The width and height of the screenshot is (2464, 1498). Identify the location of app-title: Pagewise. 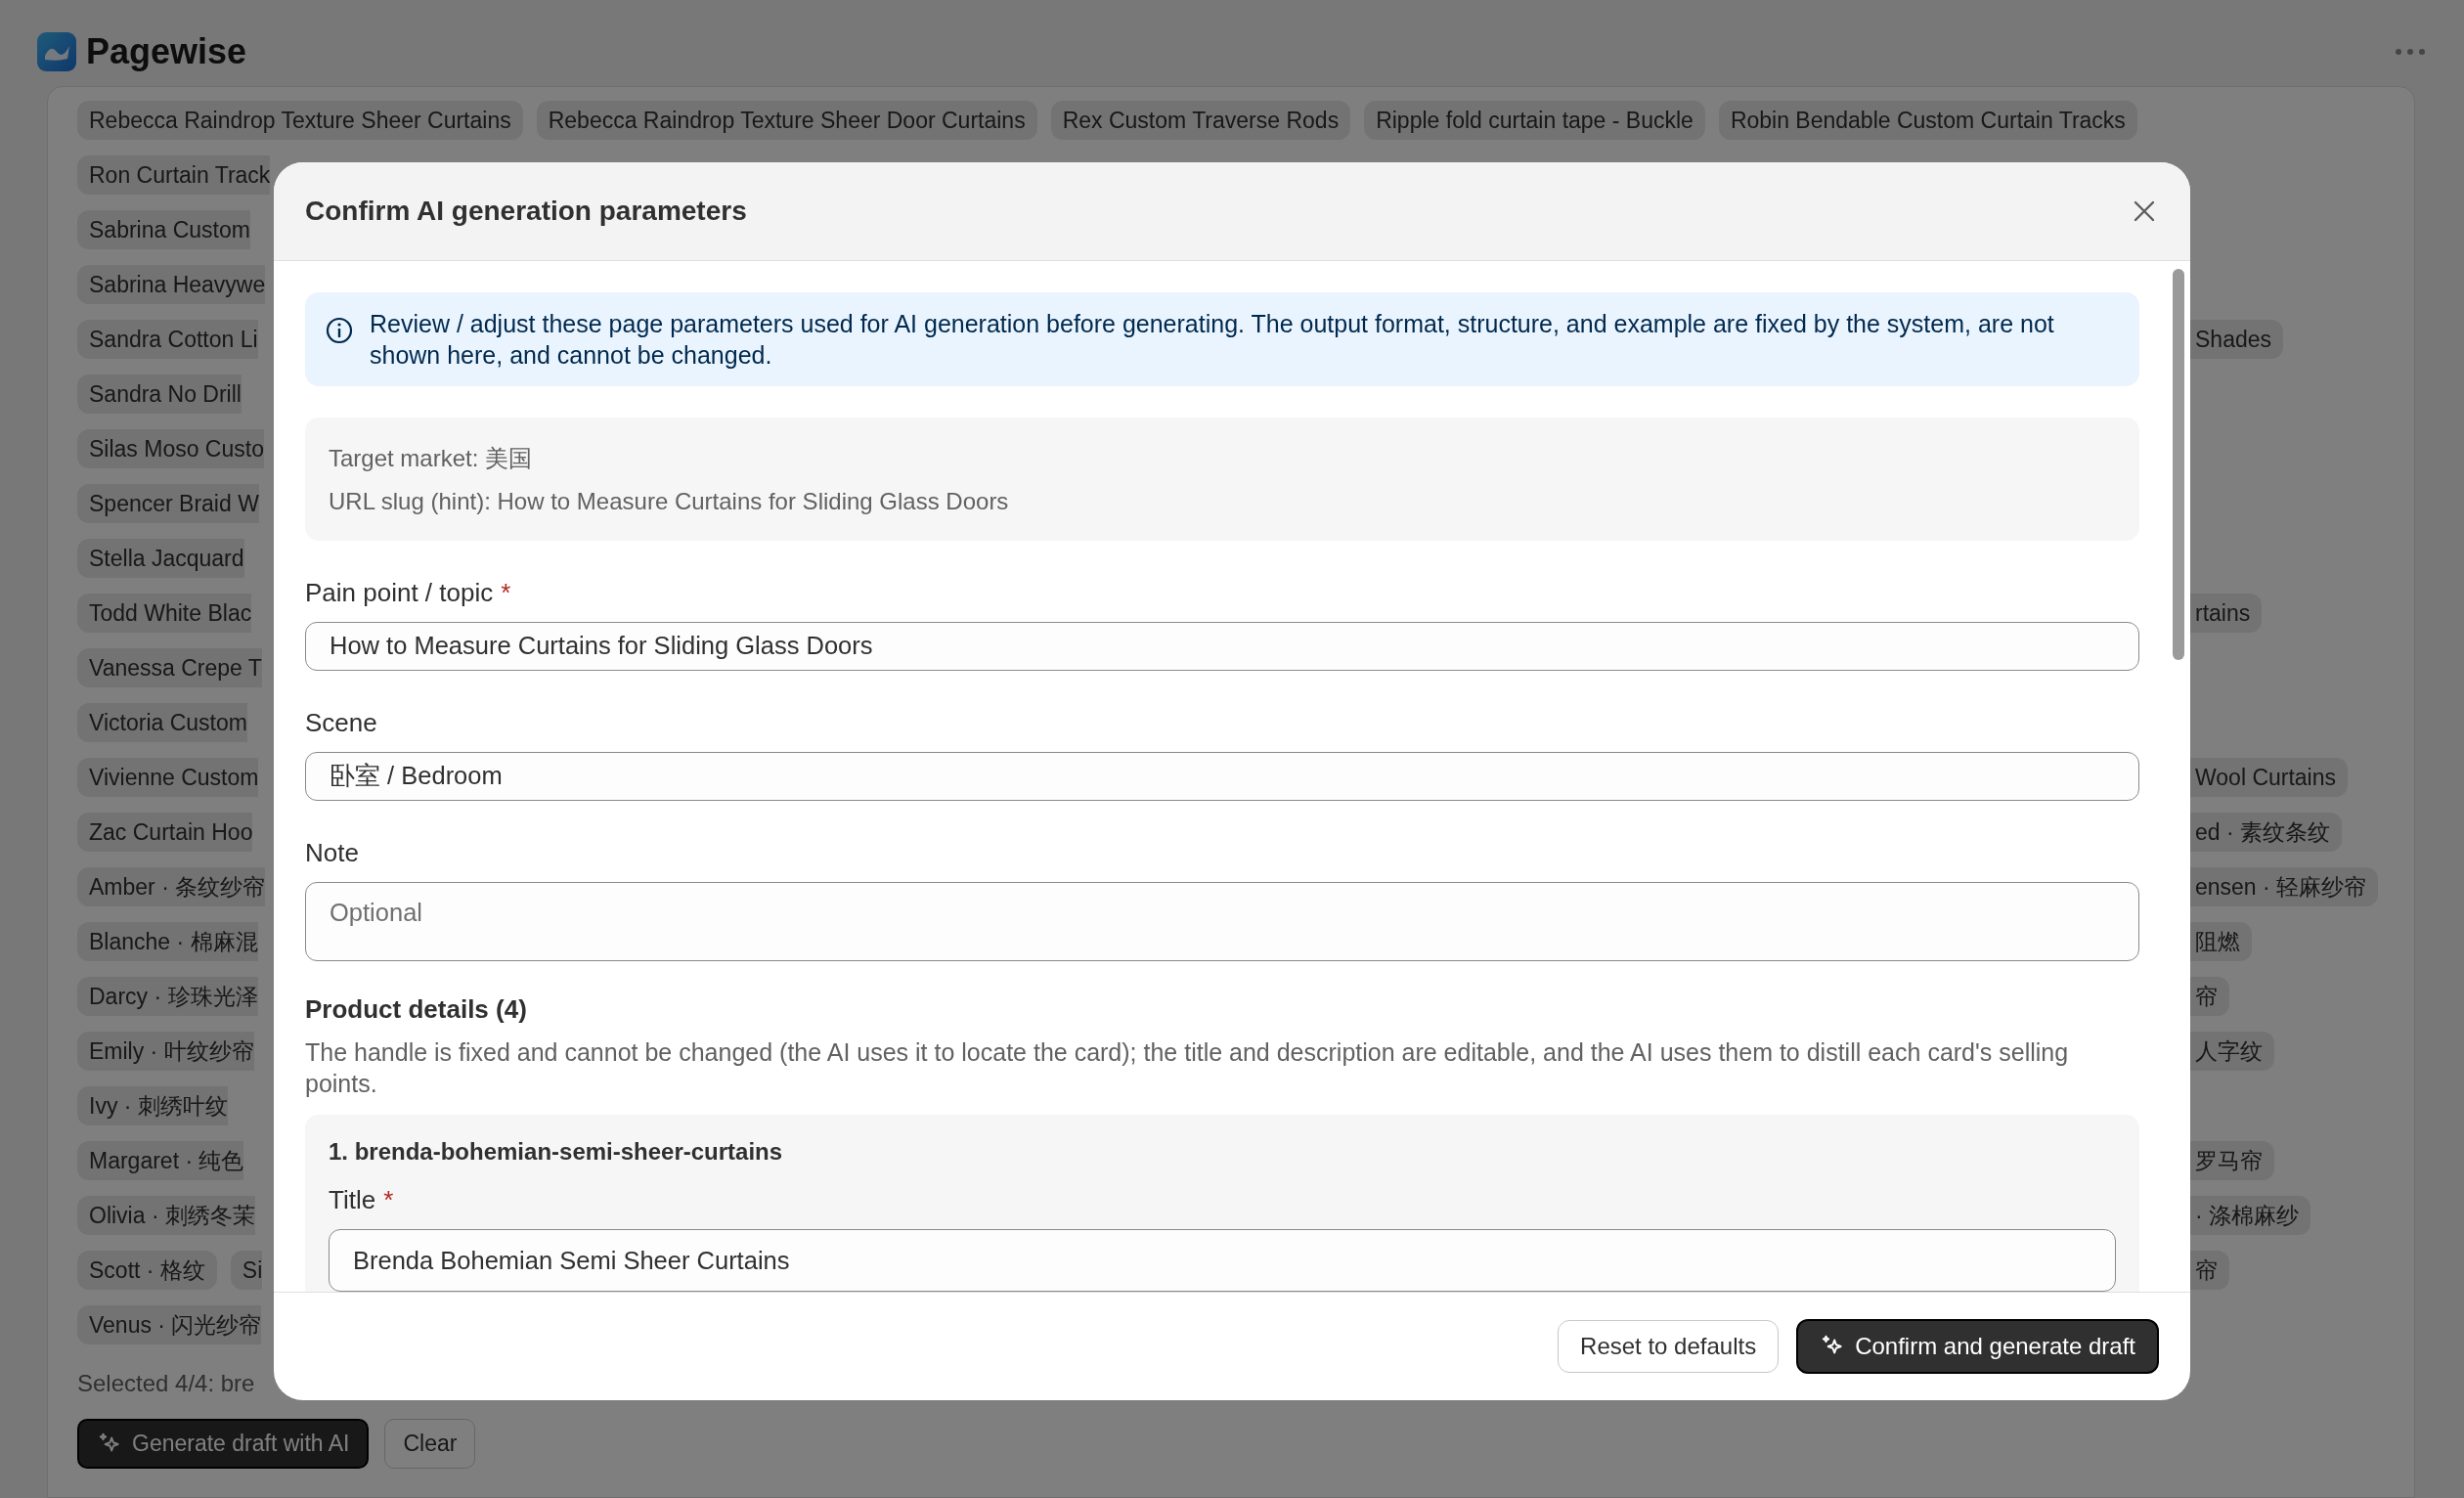
(166, 51).